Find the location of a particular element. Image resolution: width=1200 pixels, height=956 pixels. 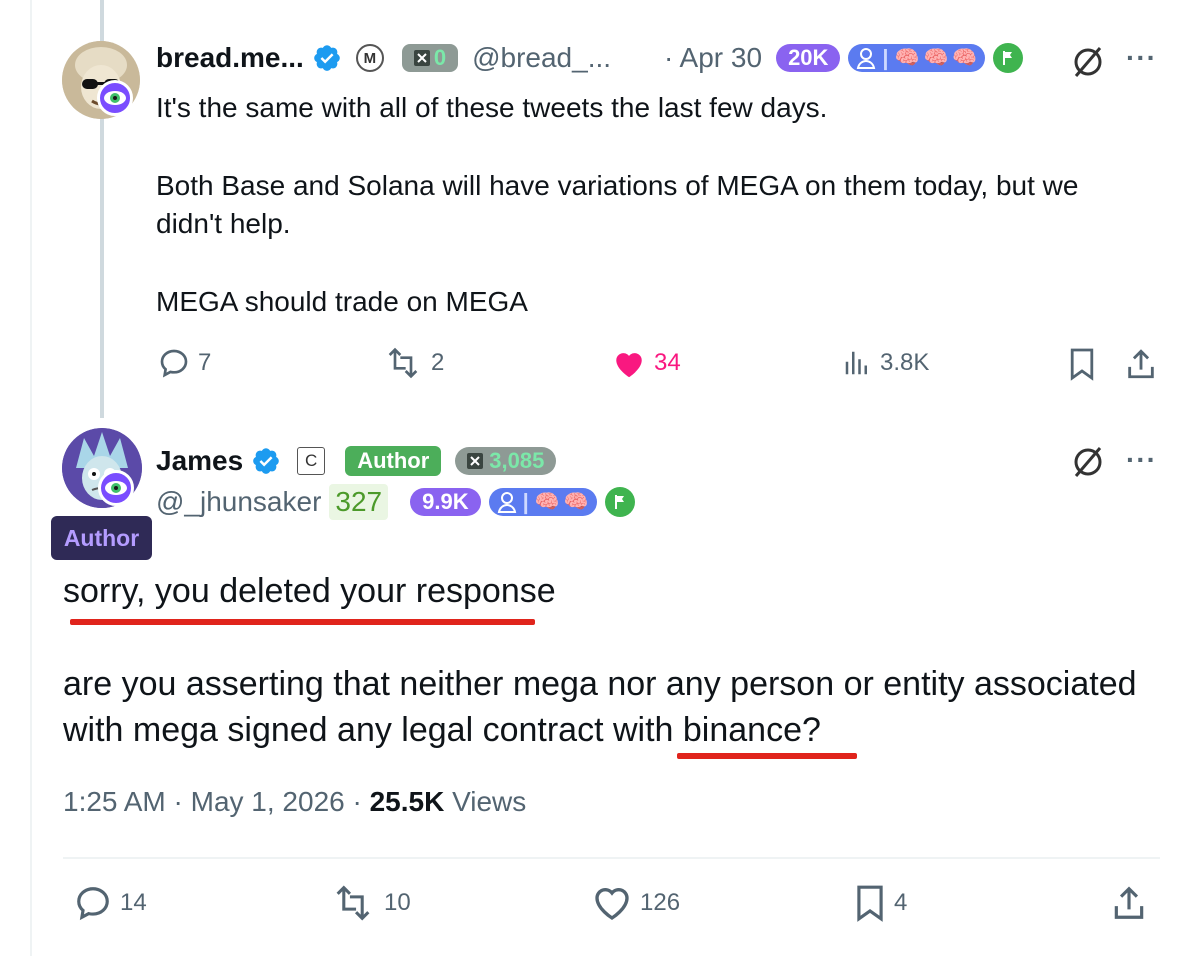

divider is located at coordinates (611, 858).